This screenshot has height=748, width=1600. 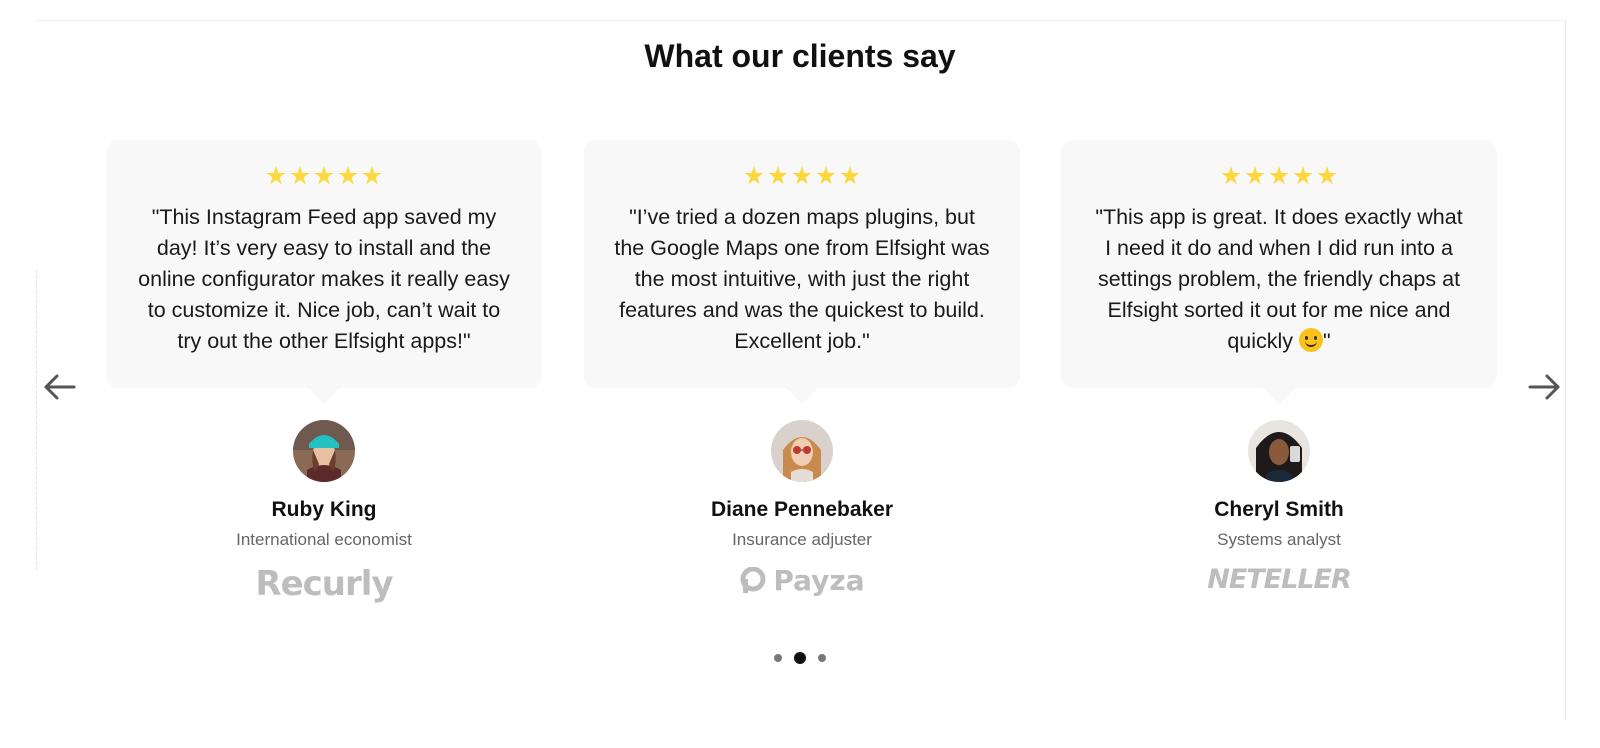 I want to click on payza-mark-icon, so click(x=753, y=579).